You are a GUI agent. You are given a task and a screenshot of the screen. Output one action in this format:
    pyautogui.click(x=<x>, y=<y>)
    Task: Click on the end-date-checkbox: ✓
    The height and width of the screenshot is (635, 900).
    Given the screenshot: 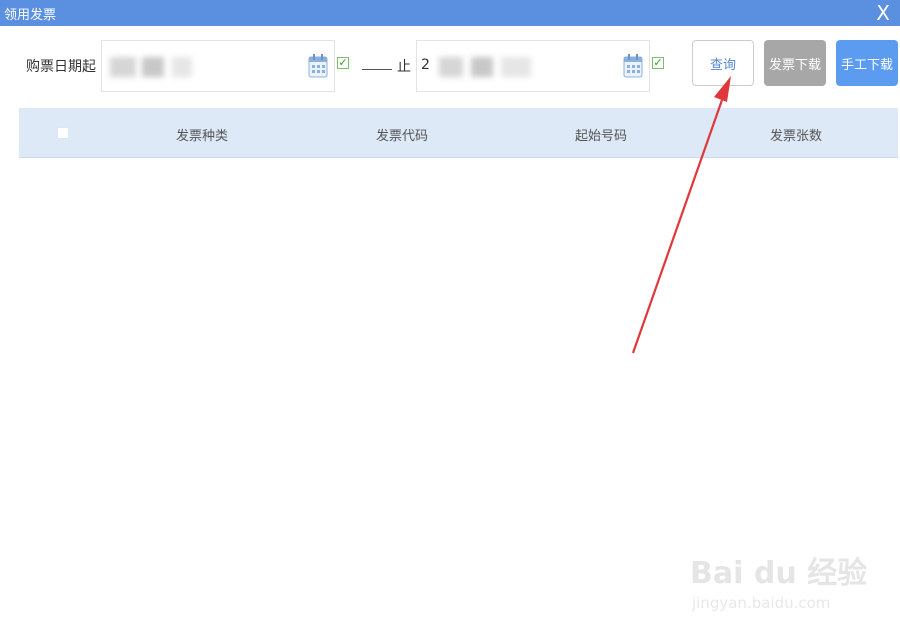 What is the action you would take?
    pyautogui.click(x=658, y=63)
    